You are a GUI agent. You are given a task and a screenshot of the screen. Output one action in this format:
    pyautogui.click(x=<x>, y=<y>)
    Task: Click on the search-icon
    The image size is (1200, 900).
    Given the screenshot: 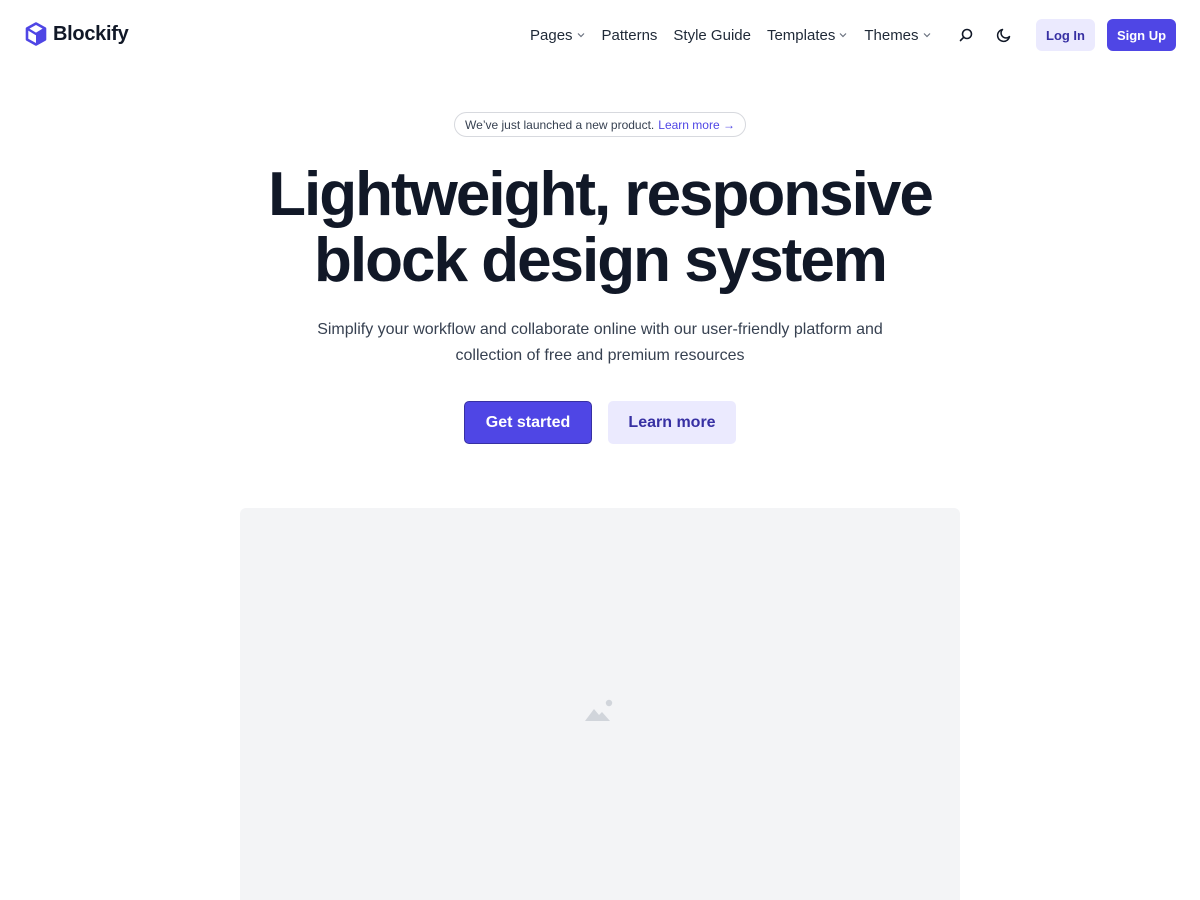 What is the action you would take?
    pyautogui.click(x=966, y=35)
    